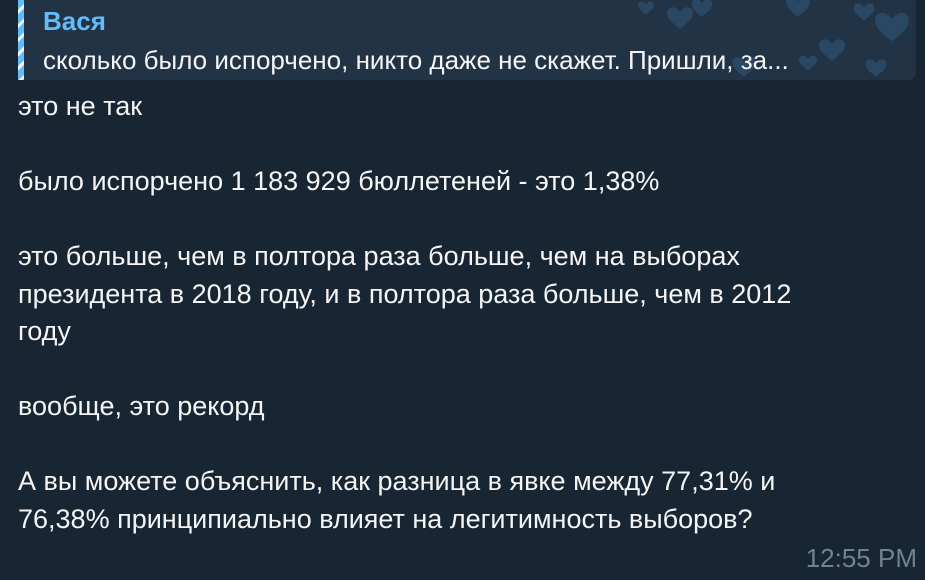 This screenshot has height=580, width=925. Describe the element at coordinates (74, 21) in the screenshot. I see `reply-author: Вася` at that location.